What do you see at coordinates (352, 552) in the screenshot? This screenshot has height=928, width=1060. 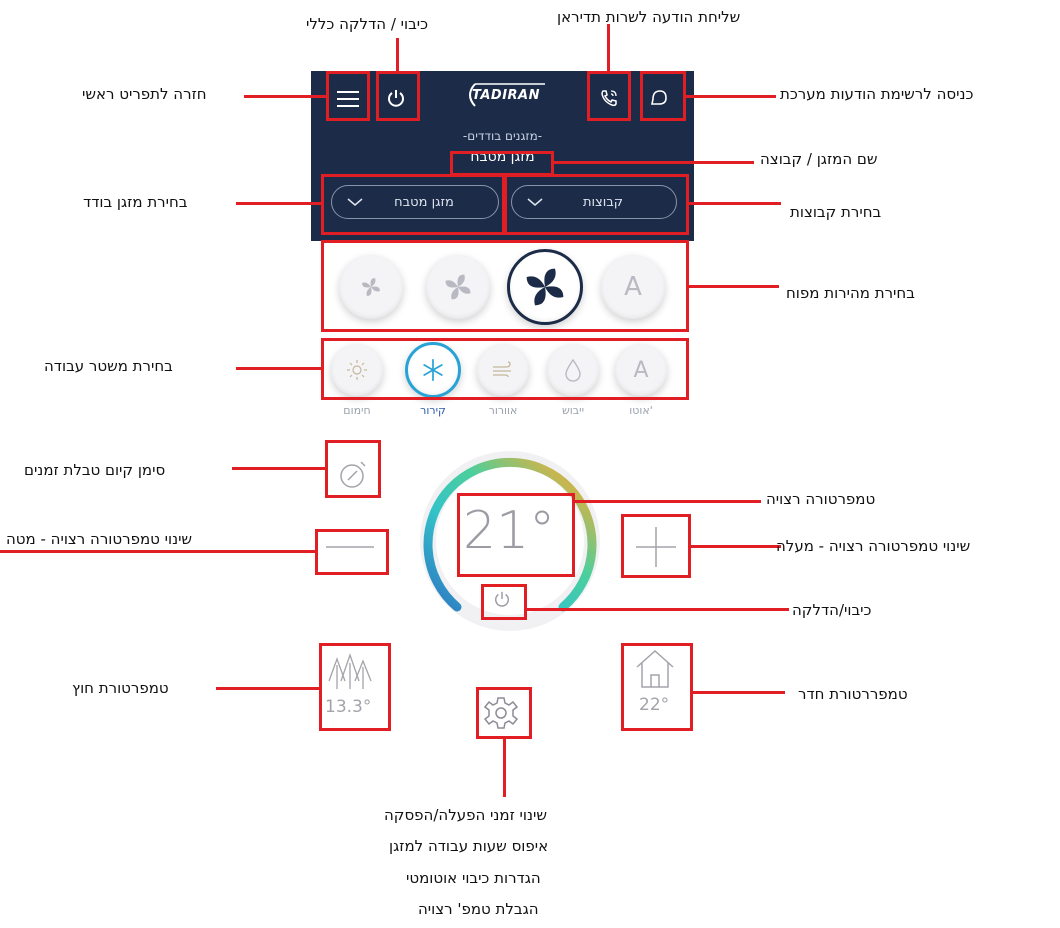 I see `annotation-box-temp-down` at bounding box center [352, 552].